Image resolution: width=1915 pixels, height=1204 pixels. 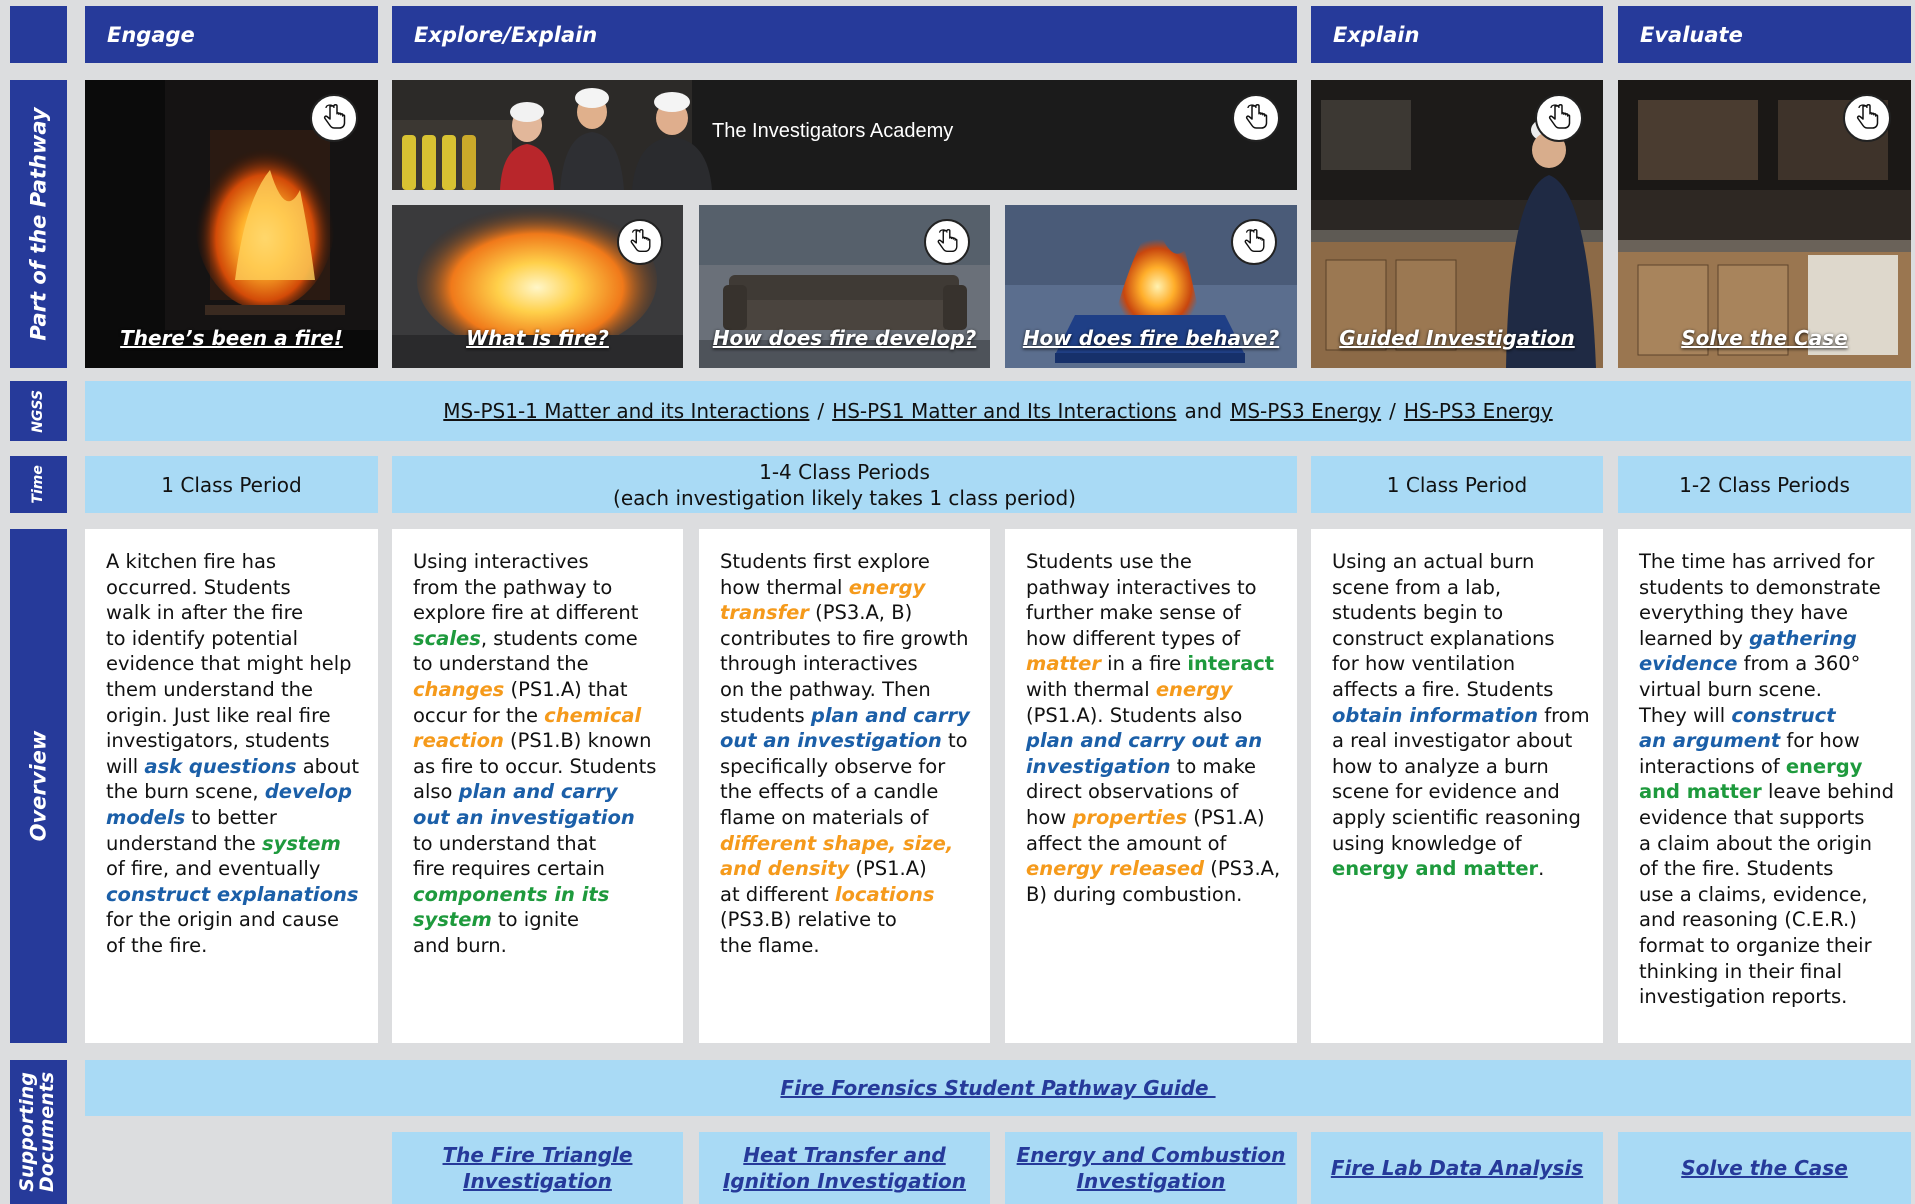 What do you see at coordinates (1443, 689) in the screenshot?
I see `overview-line: affects a fire. Students` at bounding box center [1443, 689].